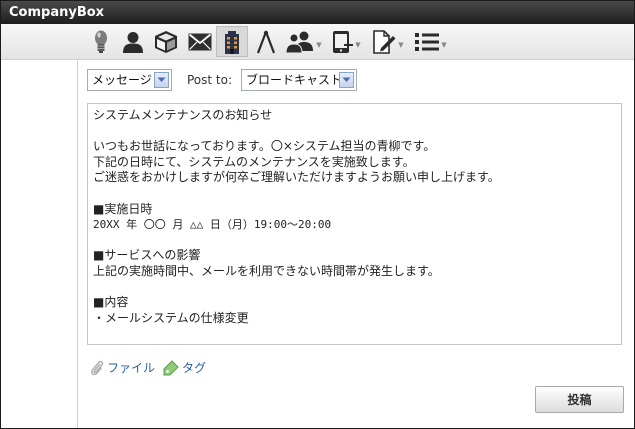  I want to click on body-line: ■実施日時, so click(123, 208).